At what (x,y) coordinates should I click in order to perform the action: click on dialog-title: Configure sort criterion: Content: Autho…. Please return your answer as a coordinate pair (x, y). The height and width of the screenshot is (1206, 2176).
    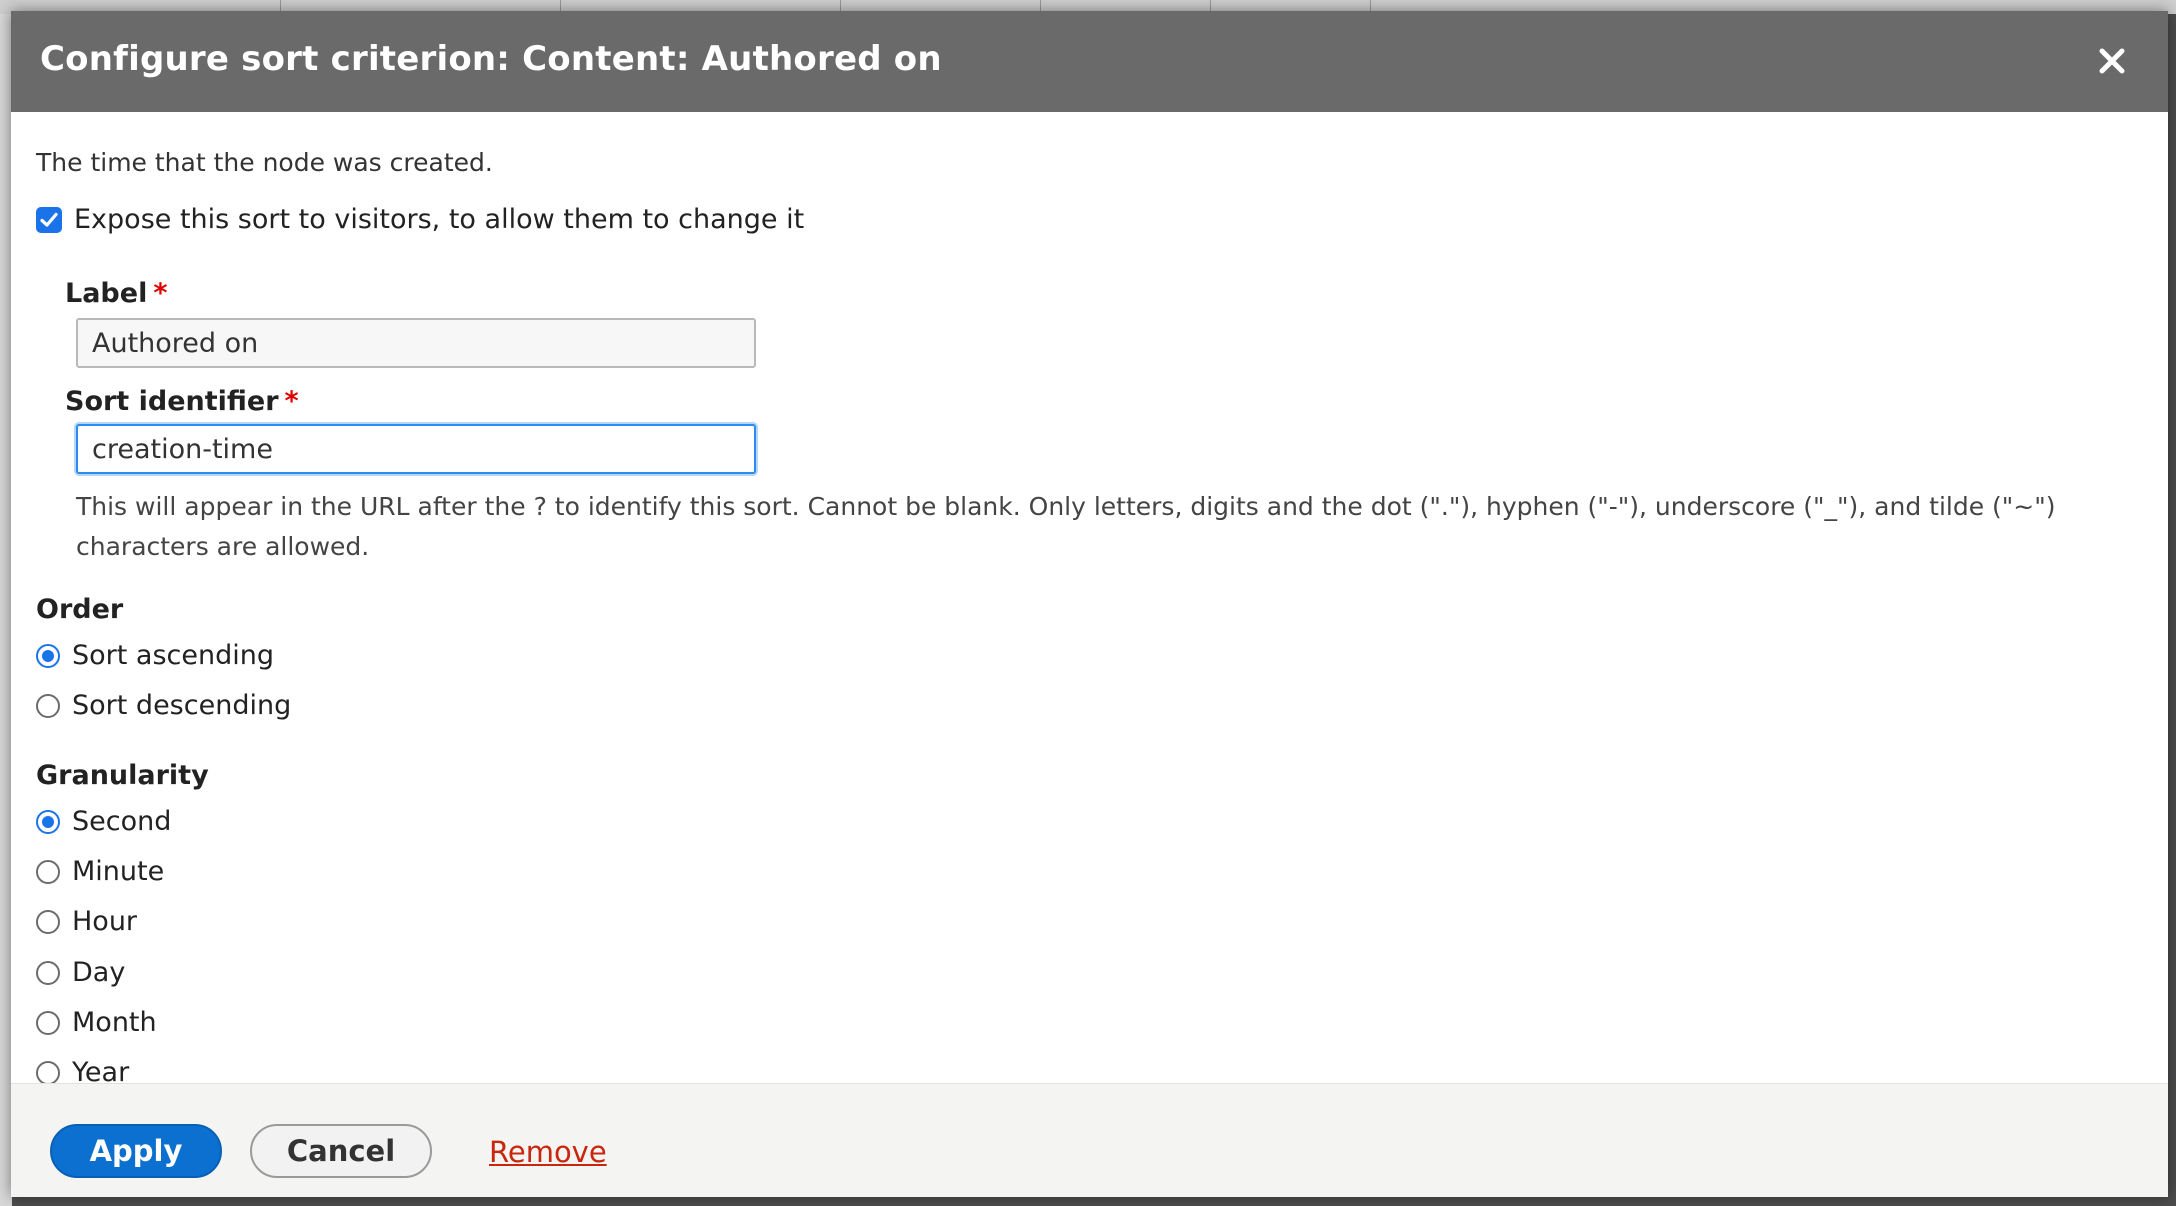
    Looking at the image, I should click on (491, 59).